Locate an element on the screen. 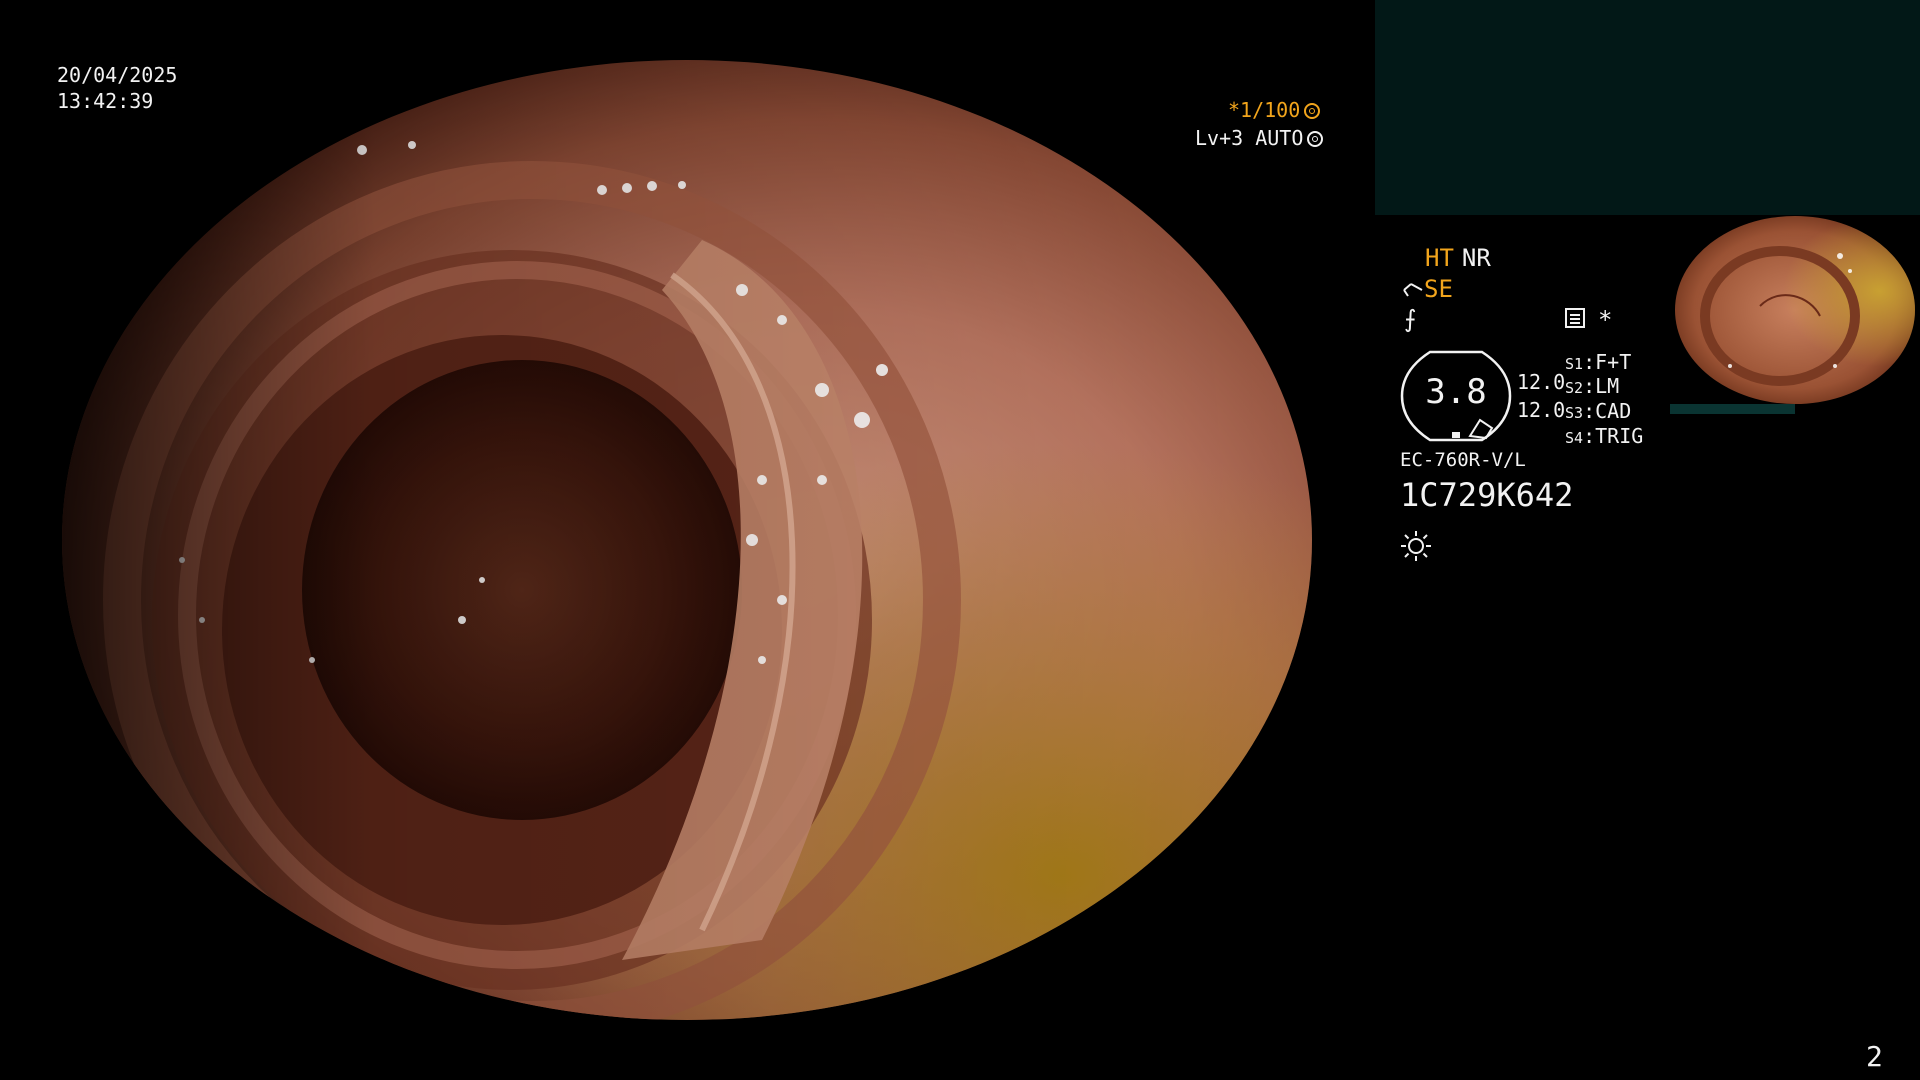  slot-value: F+T is located at coordinates (1613, 362).